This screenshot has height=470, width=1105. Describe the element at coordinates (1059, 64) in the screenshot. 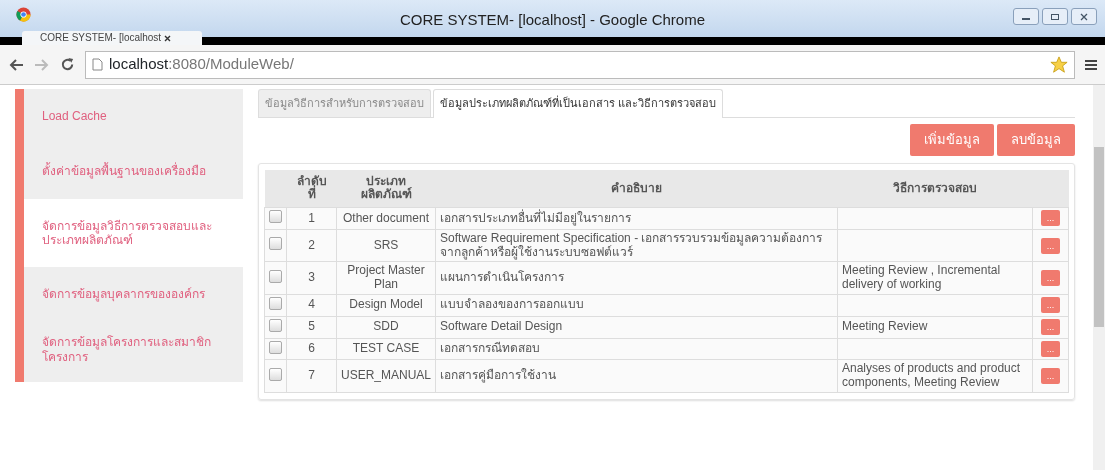

I see `star-icon` at that location.